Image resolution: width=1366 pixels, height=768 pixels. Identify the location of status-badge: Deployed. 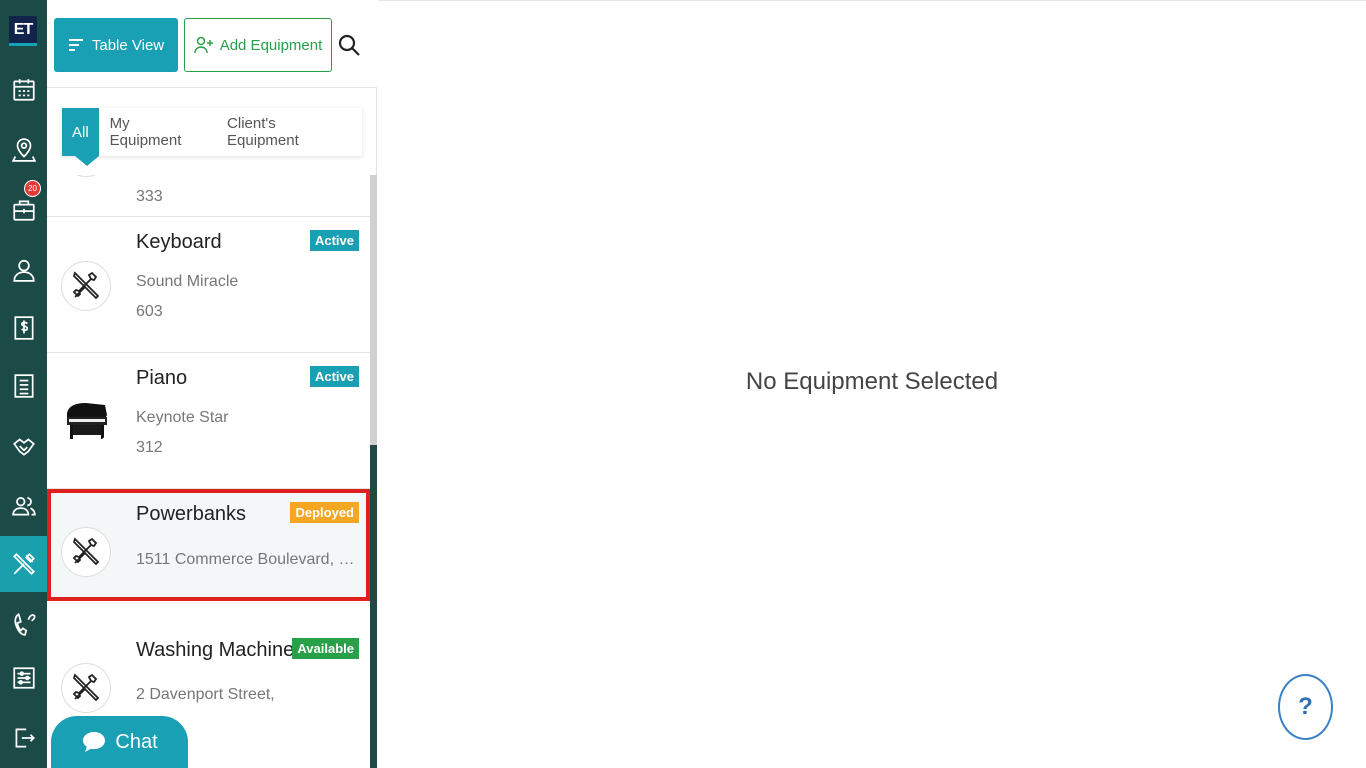
(324, 512).